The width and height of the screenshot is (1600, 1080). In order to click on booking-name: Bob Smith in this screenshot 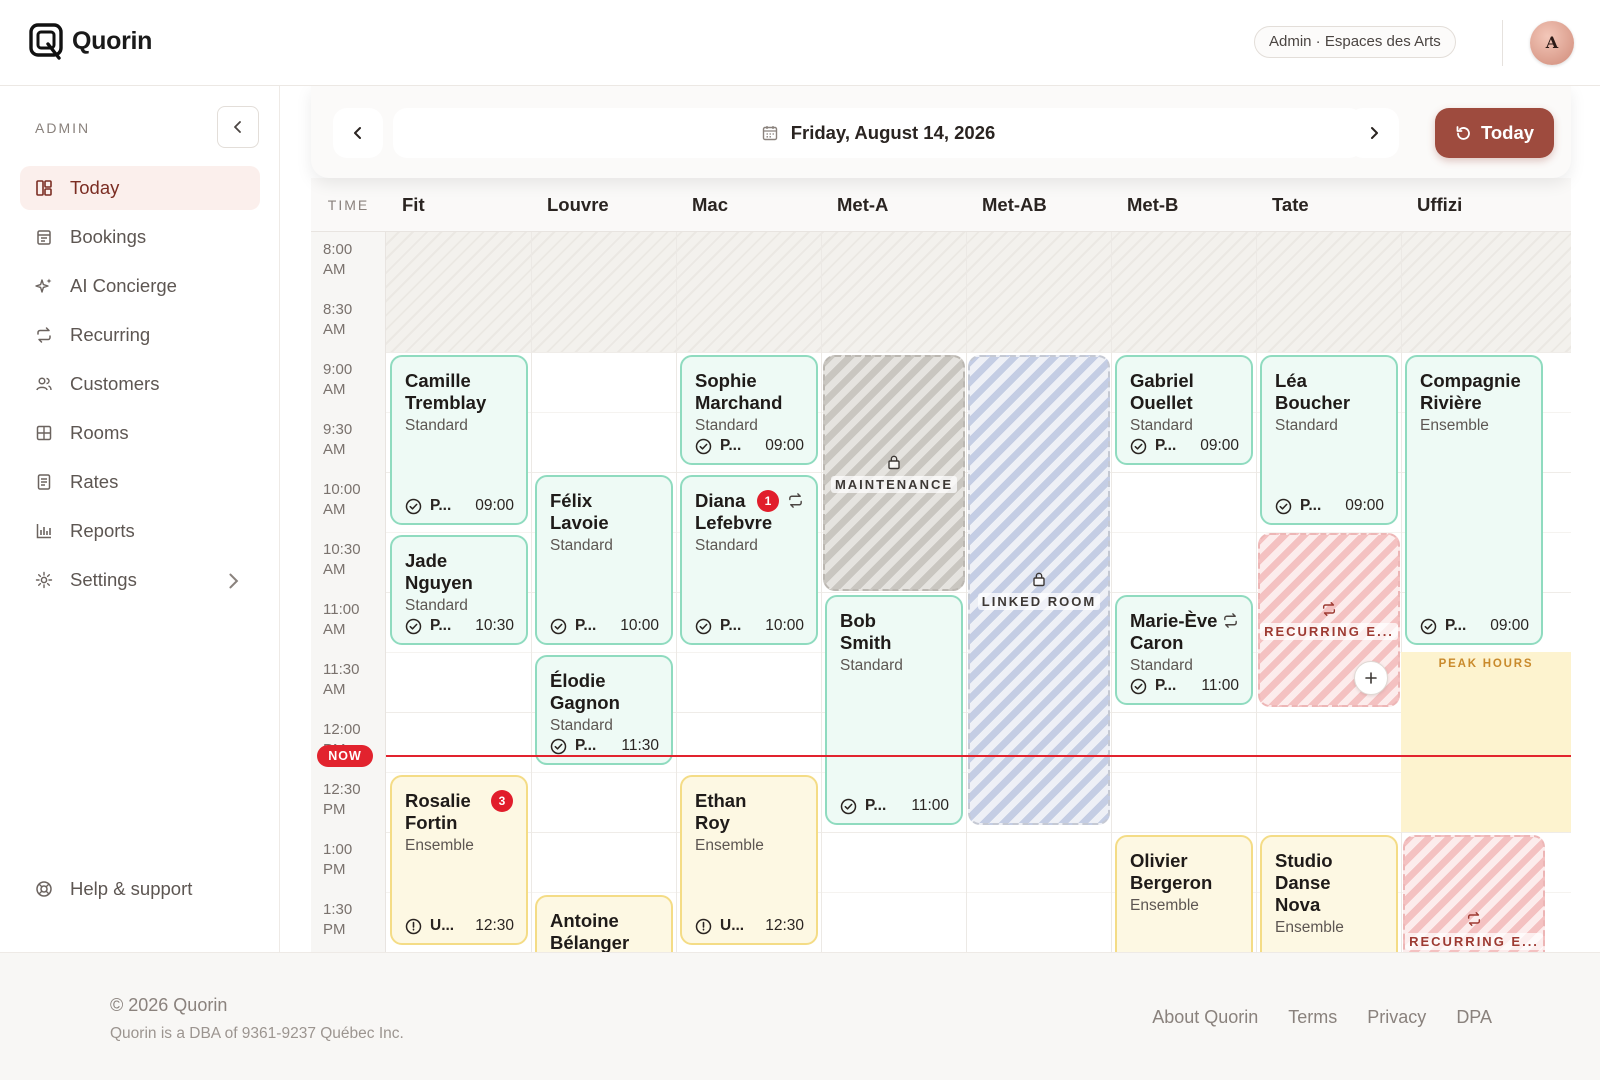, I will do `click(866, 631)`.